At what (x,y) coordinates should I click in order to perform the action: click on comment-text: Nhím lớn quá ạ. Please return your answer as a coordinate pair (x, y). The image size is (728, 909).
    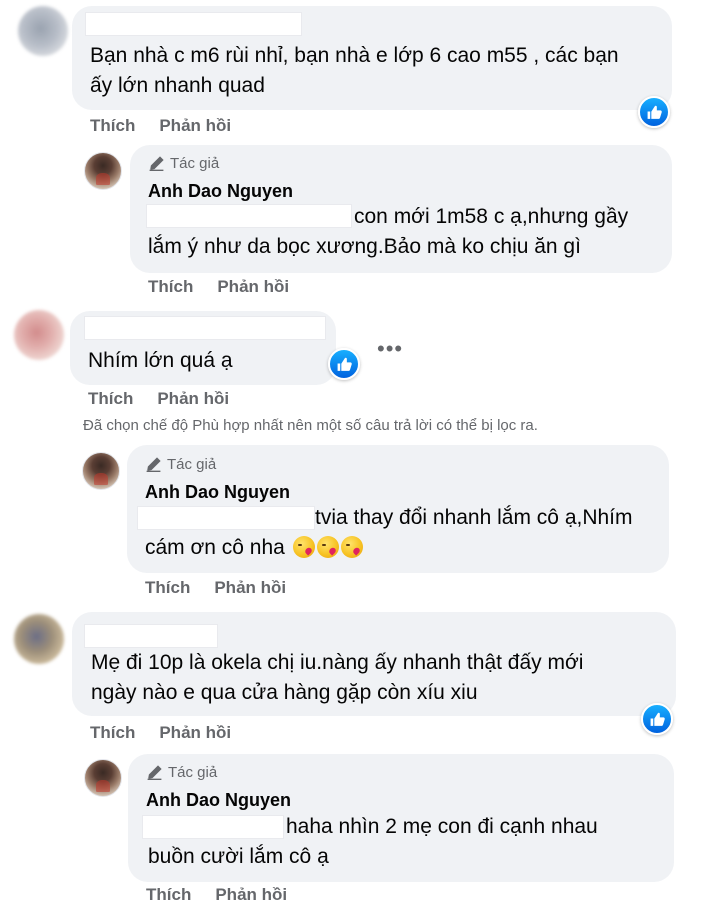
    Looking at the image, I should click on (160, 360).